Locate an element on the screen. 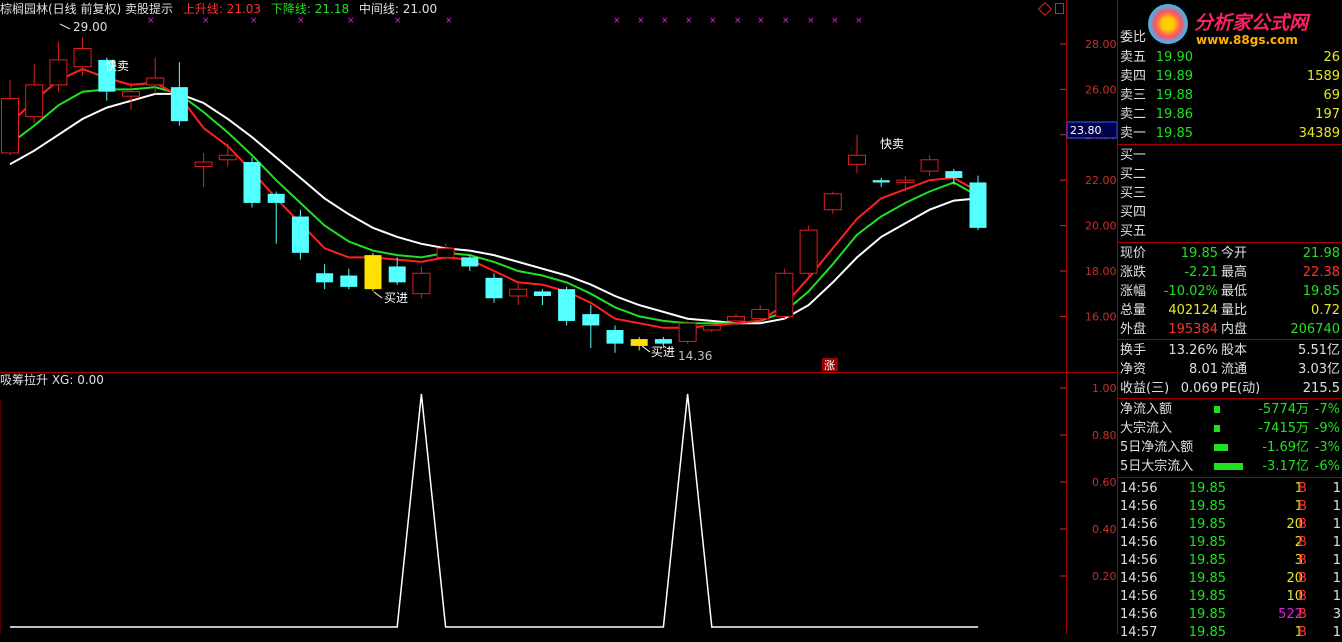 The width and height of the screenshot is (1342, 642). buy-row: 买二 is located at coordinates (1230, 174).